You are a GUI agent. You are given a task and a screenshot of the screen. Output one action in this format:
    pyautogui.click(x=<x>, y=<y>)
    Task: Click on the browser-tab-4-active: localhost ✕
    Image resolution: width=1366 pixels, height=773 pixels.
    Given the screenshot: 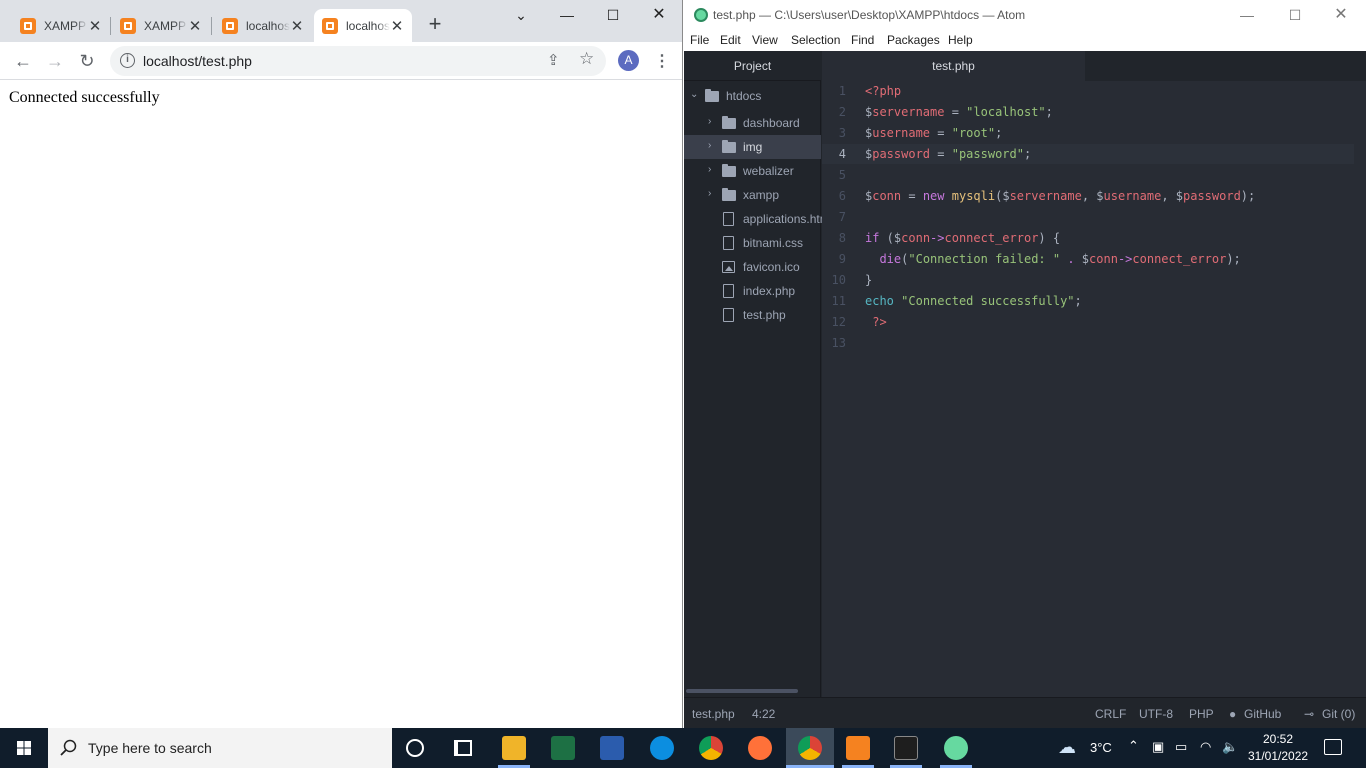 What is the action you would take?
    pyautogui.click(x=363, y=25)
    